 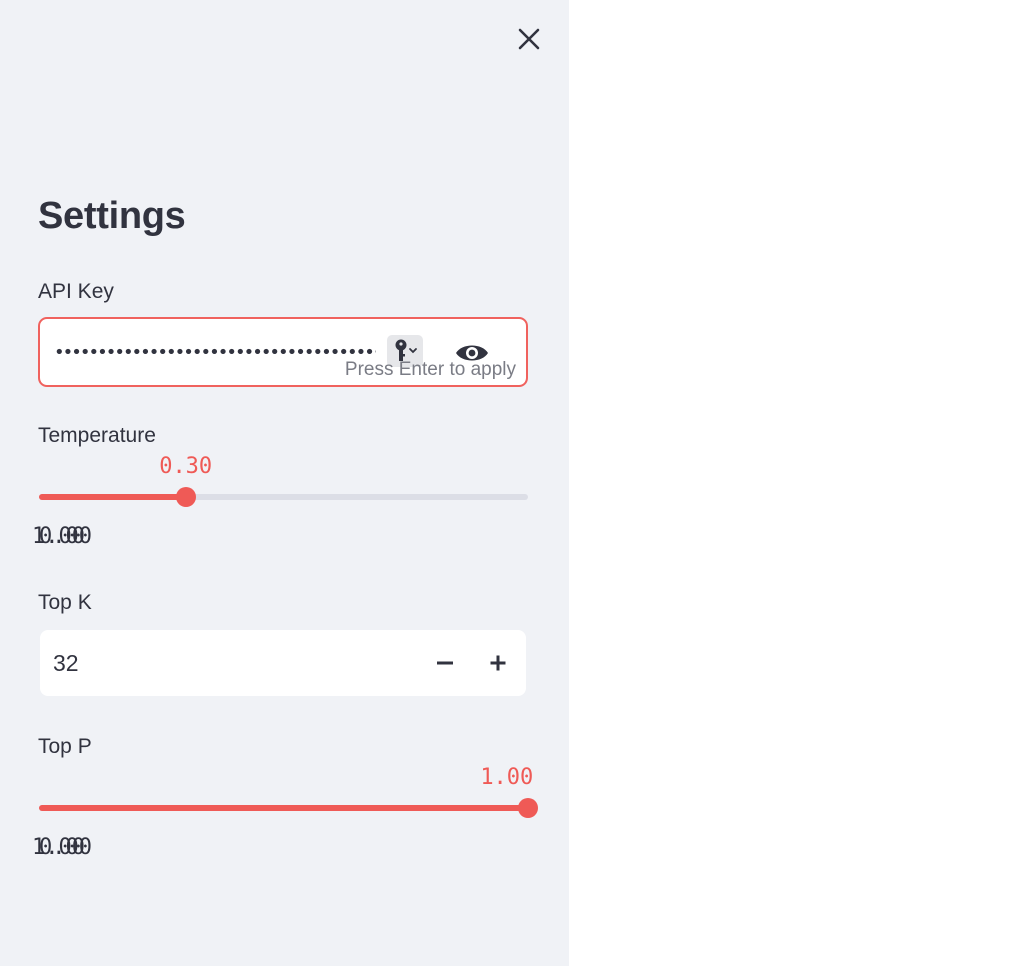 What do you see at coordinates (283, 480) in the screenshot?
I see `temperature-slider: 0.30` at bounding box center [283, 480].